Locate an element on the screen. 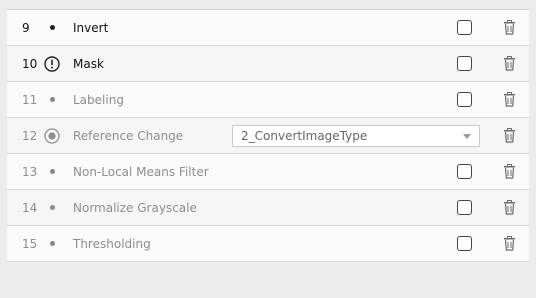 This screenshot has height=298, width=536. step-row-labeling: 11 Labeling is located at coordinates (268, 100).